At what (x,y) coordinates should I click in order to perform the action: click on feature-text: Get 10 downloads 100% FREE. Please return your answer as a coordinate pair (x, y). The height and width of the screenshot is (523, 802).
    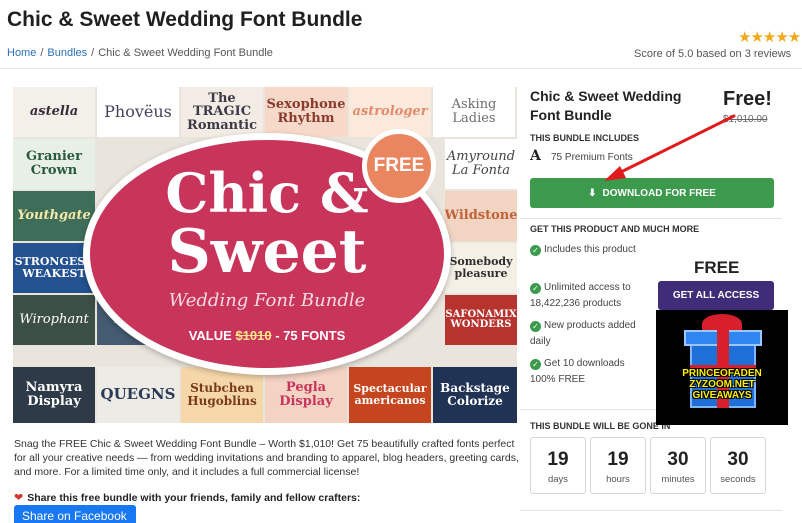
    Looking at the image, I should click on (577, 371).